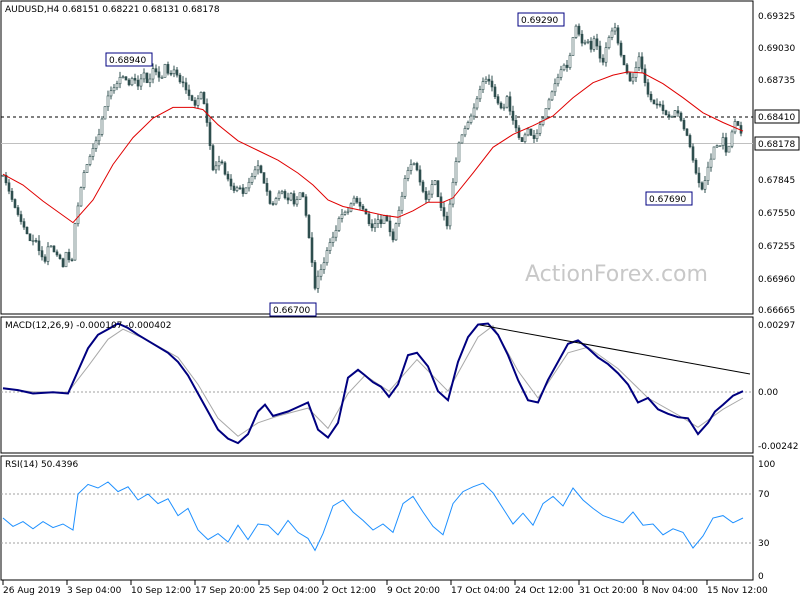 Image resolution: width=800 pixels, height=600 pixels. Describe the element at coordinates (480, 591) in the screenshot. I see `svg-text: 17 Oct 04:00` at that location.